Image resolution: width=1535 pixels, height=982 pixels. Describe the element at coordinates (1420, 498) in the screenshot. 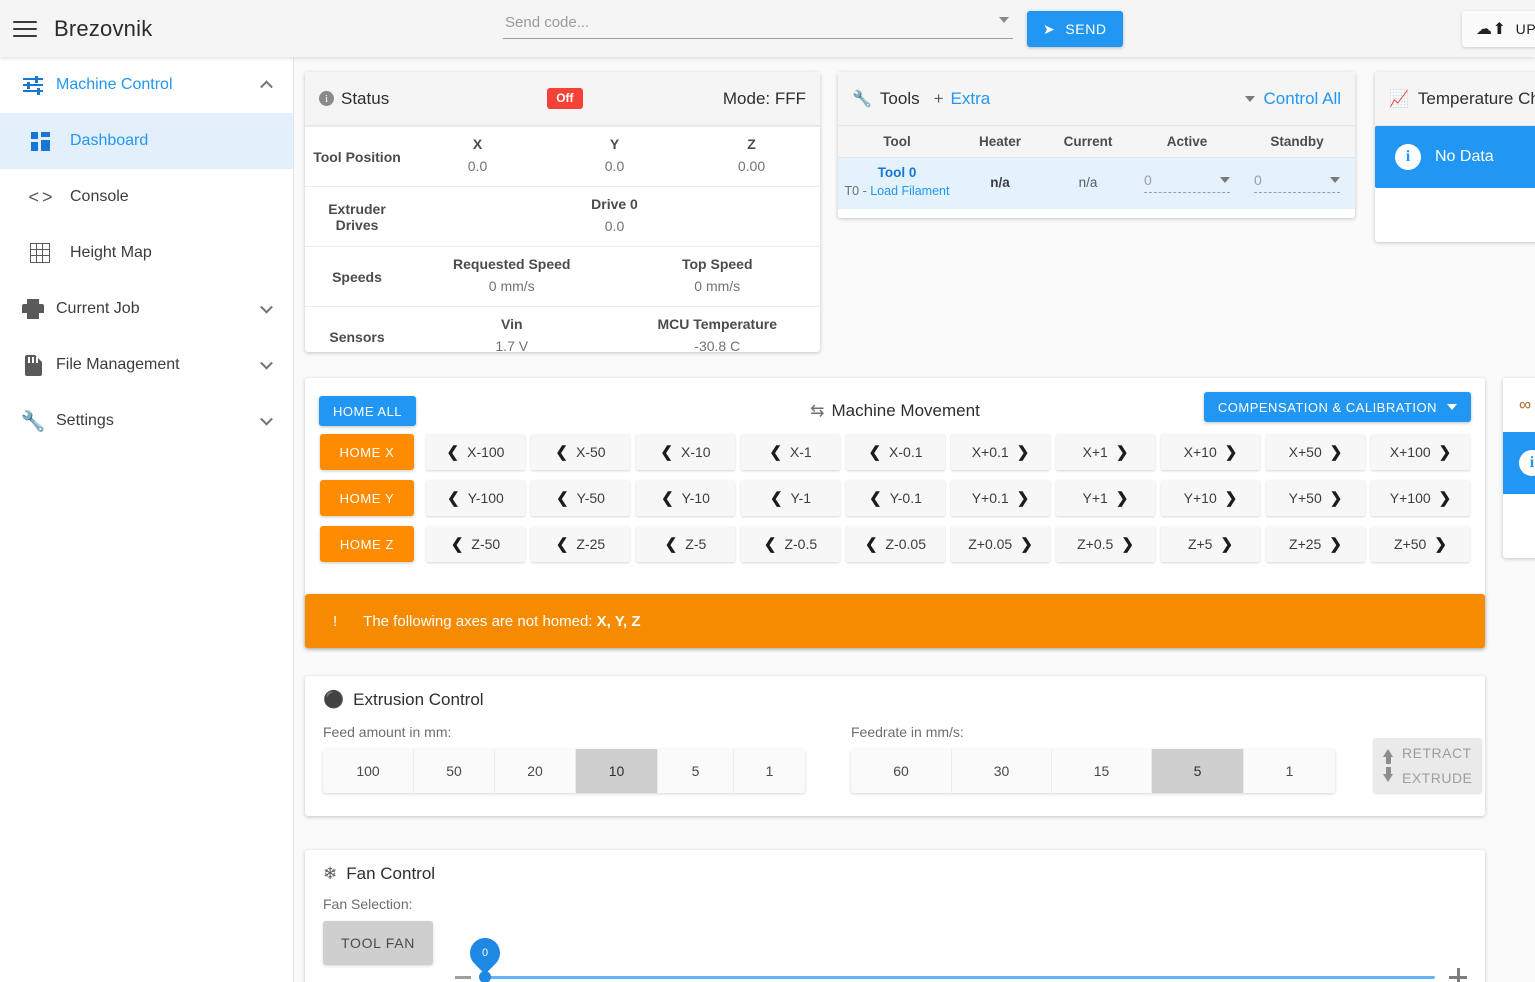

I see `jog-button: Y+100 ❯` at that location.